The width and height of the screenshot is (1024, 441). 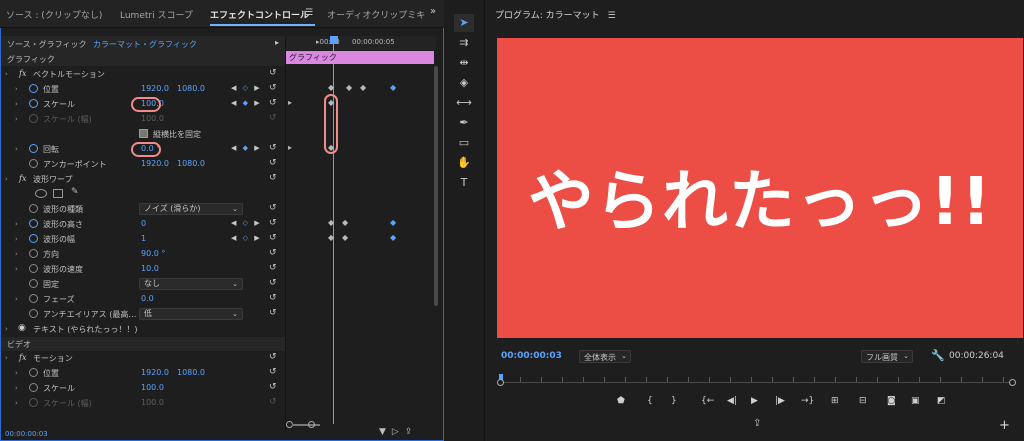 I want to click on direction-value: 90.0 °, so click(x=153, y=253).